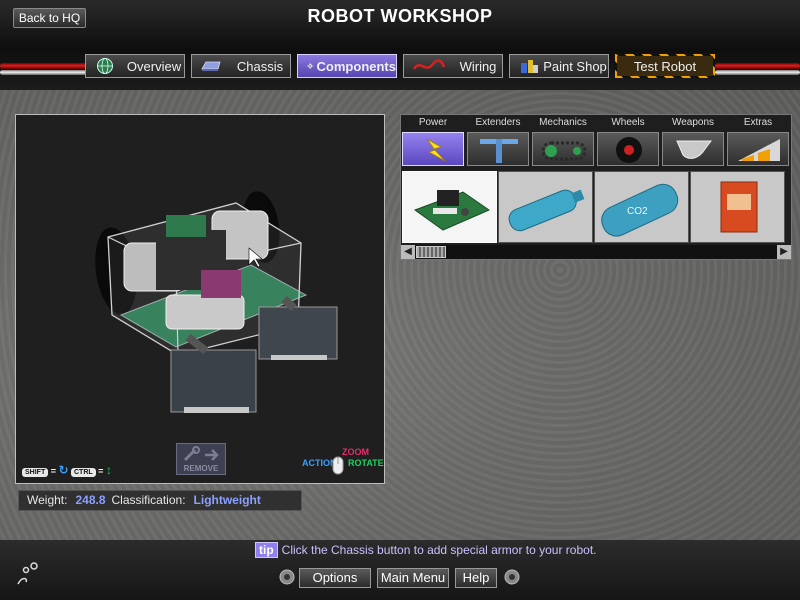 Image resolution: width=800 pixels, height=600 pixels. Describe the element at coordinates (108, 470) in the screenshot. I see `vertical-move-icon: ↕` at that location.